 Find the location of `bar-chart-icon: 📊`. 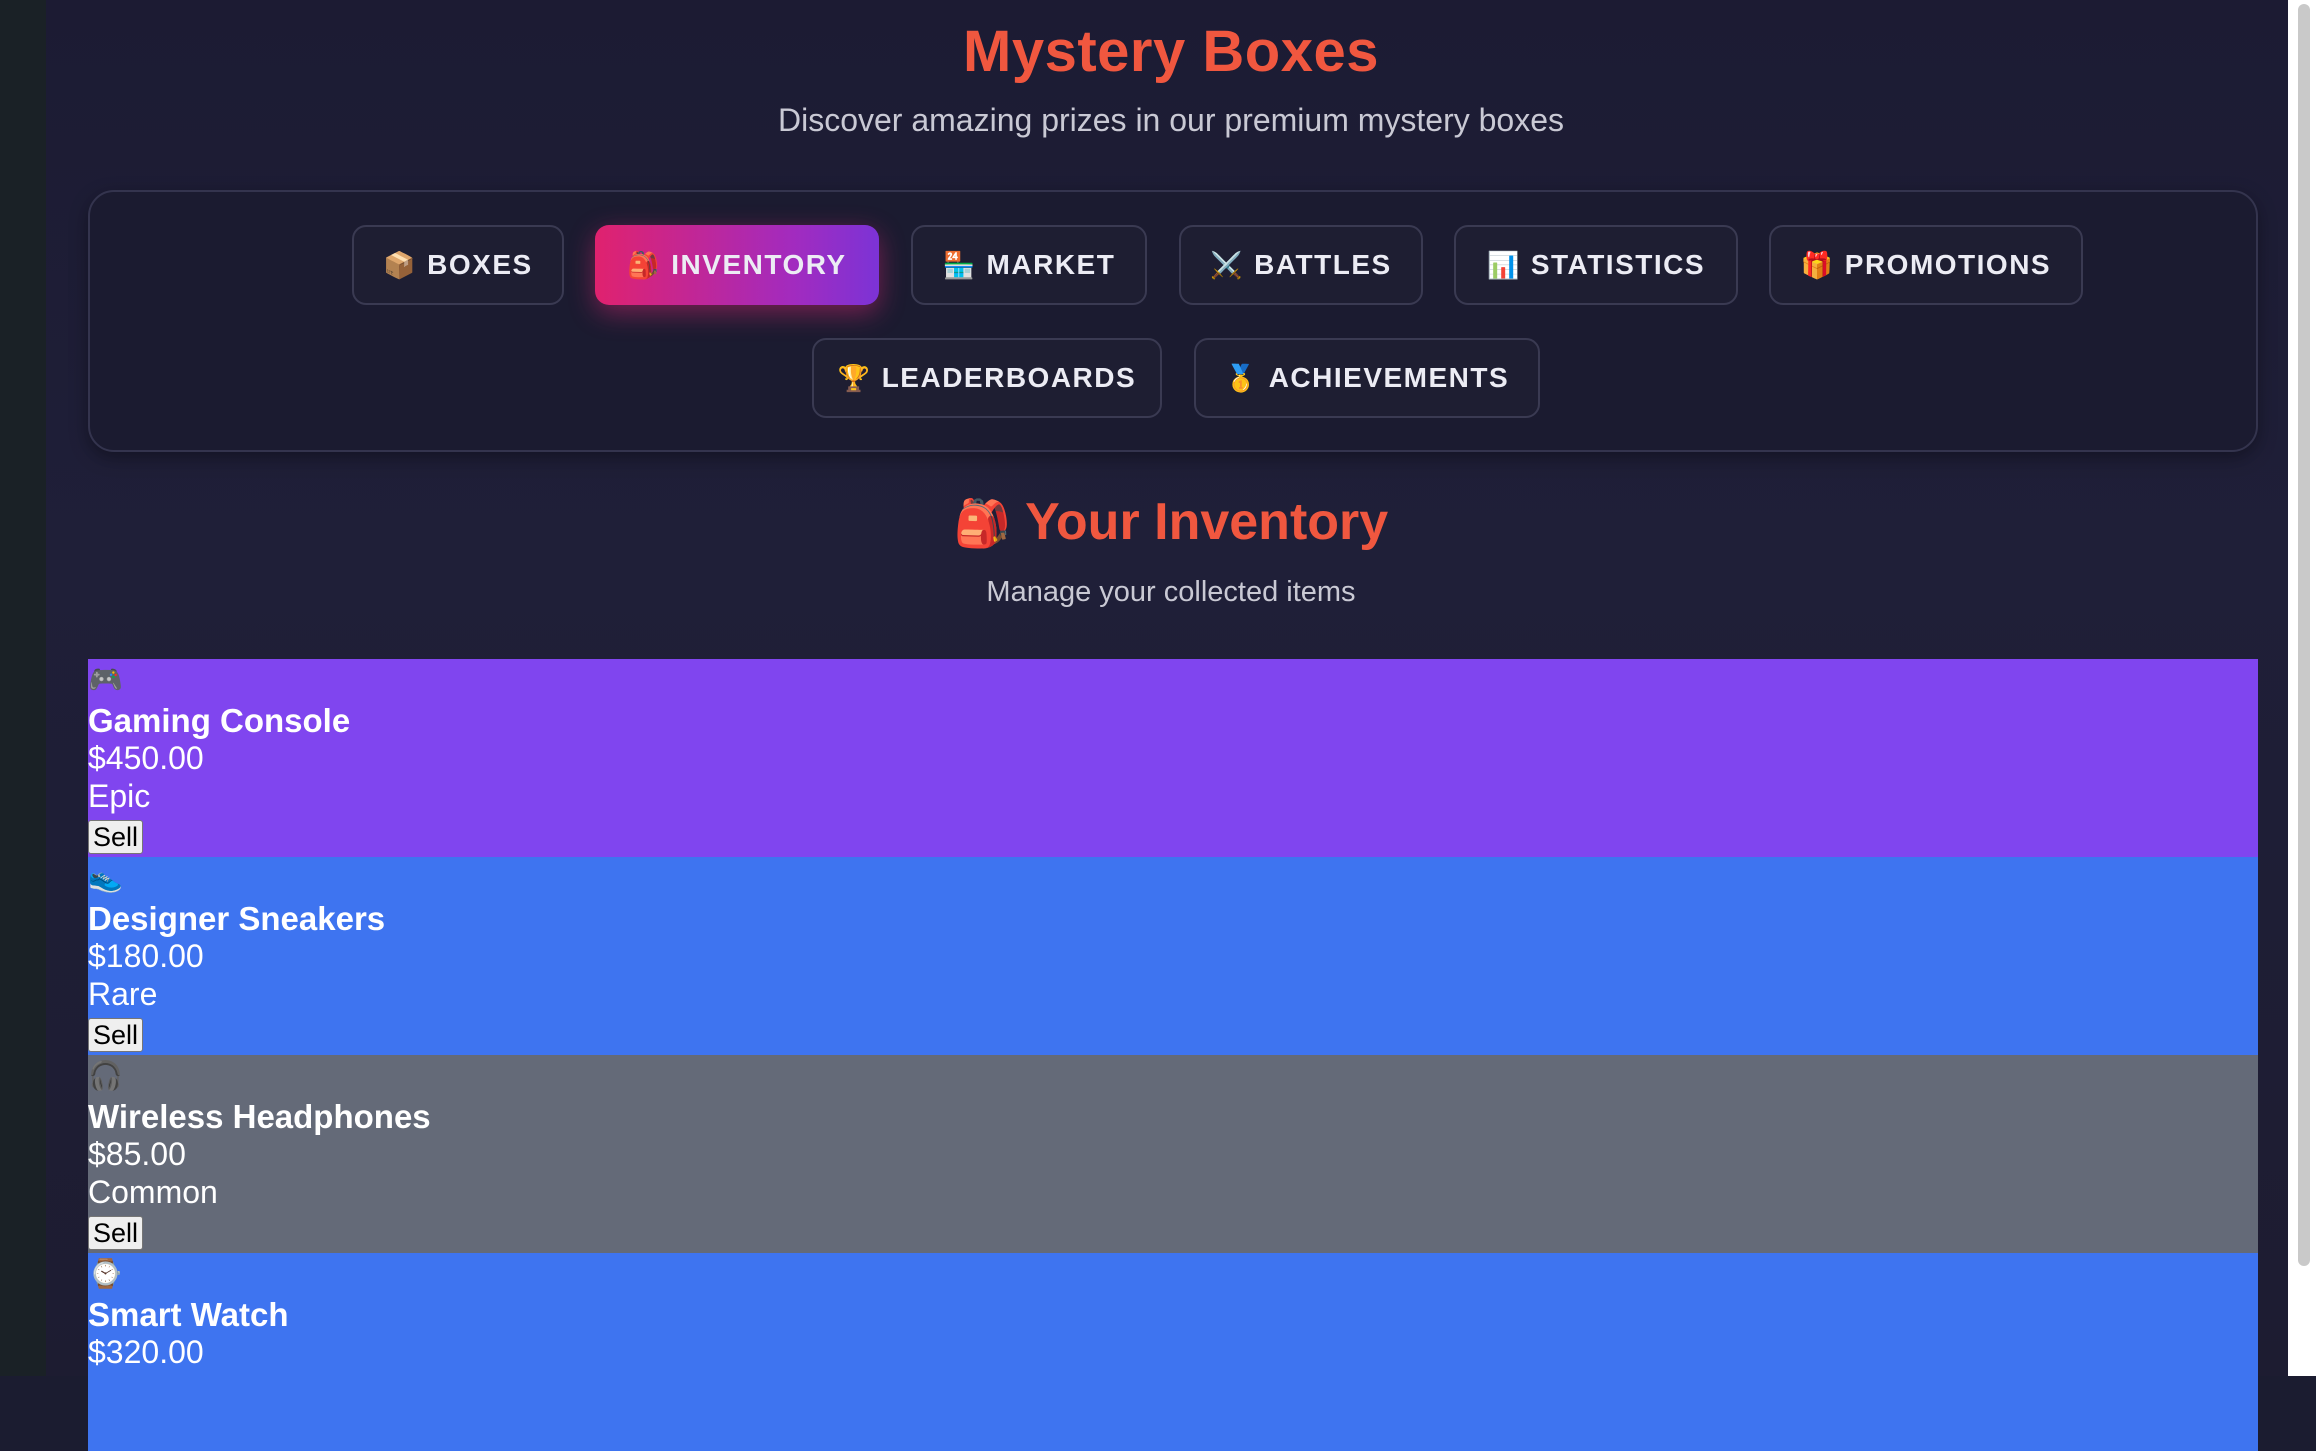

bar-chart-icon: 📊 is located at coordinates (1503, 264).